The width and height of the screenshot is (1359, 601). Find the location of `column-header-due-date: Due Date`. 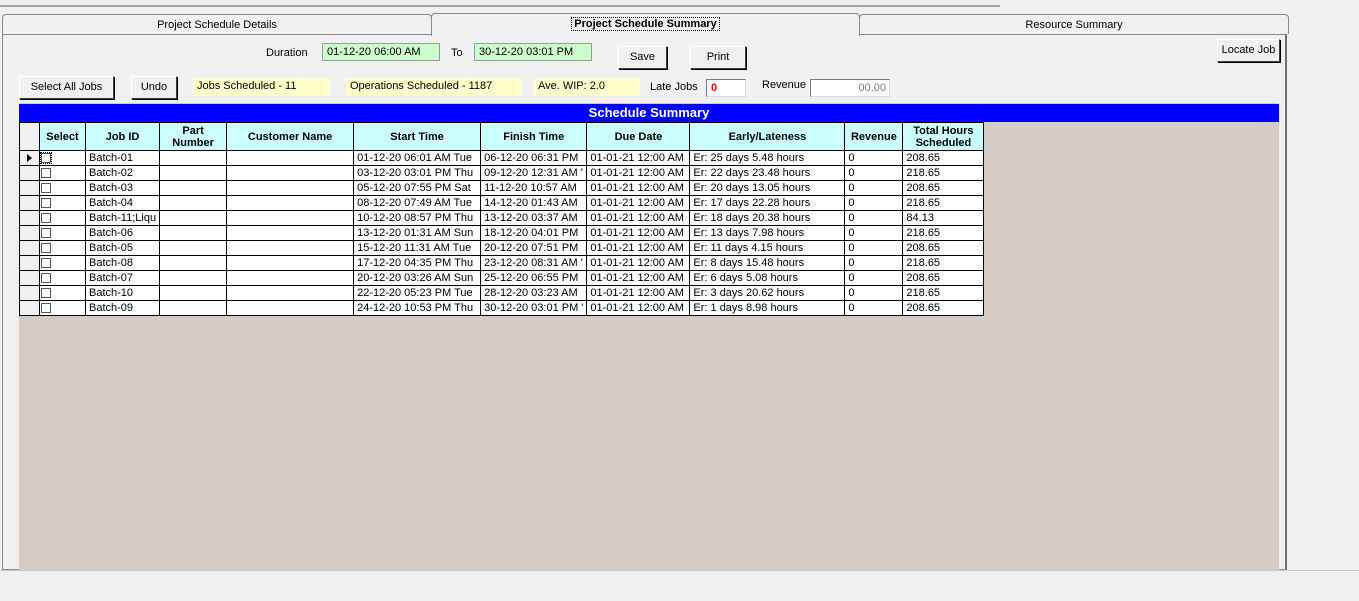

column-header-due-date: Due Date is located at coordinates (638, 136).